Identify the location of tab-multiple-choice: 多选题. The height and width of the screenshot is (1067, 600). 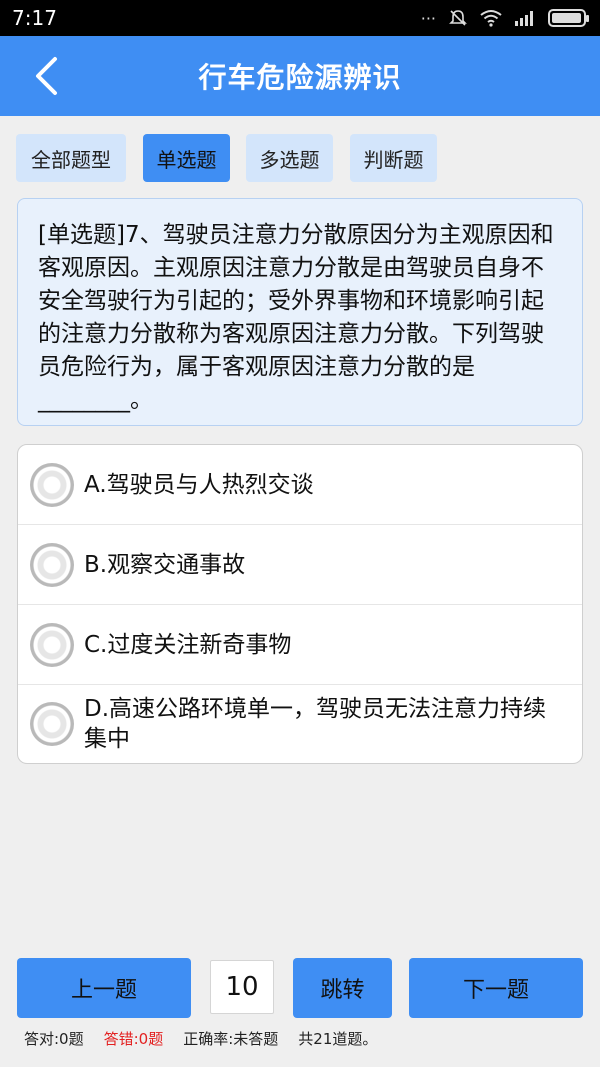
(289, 158).